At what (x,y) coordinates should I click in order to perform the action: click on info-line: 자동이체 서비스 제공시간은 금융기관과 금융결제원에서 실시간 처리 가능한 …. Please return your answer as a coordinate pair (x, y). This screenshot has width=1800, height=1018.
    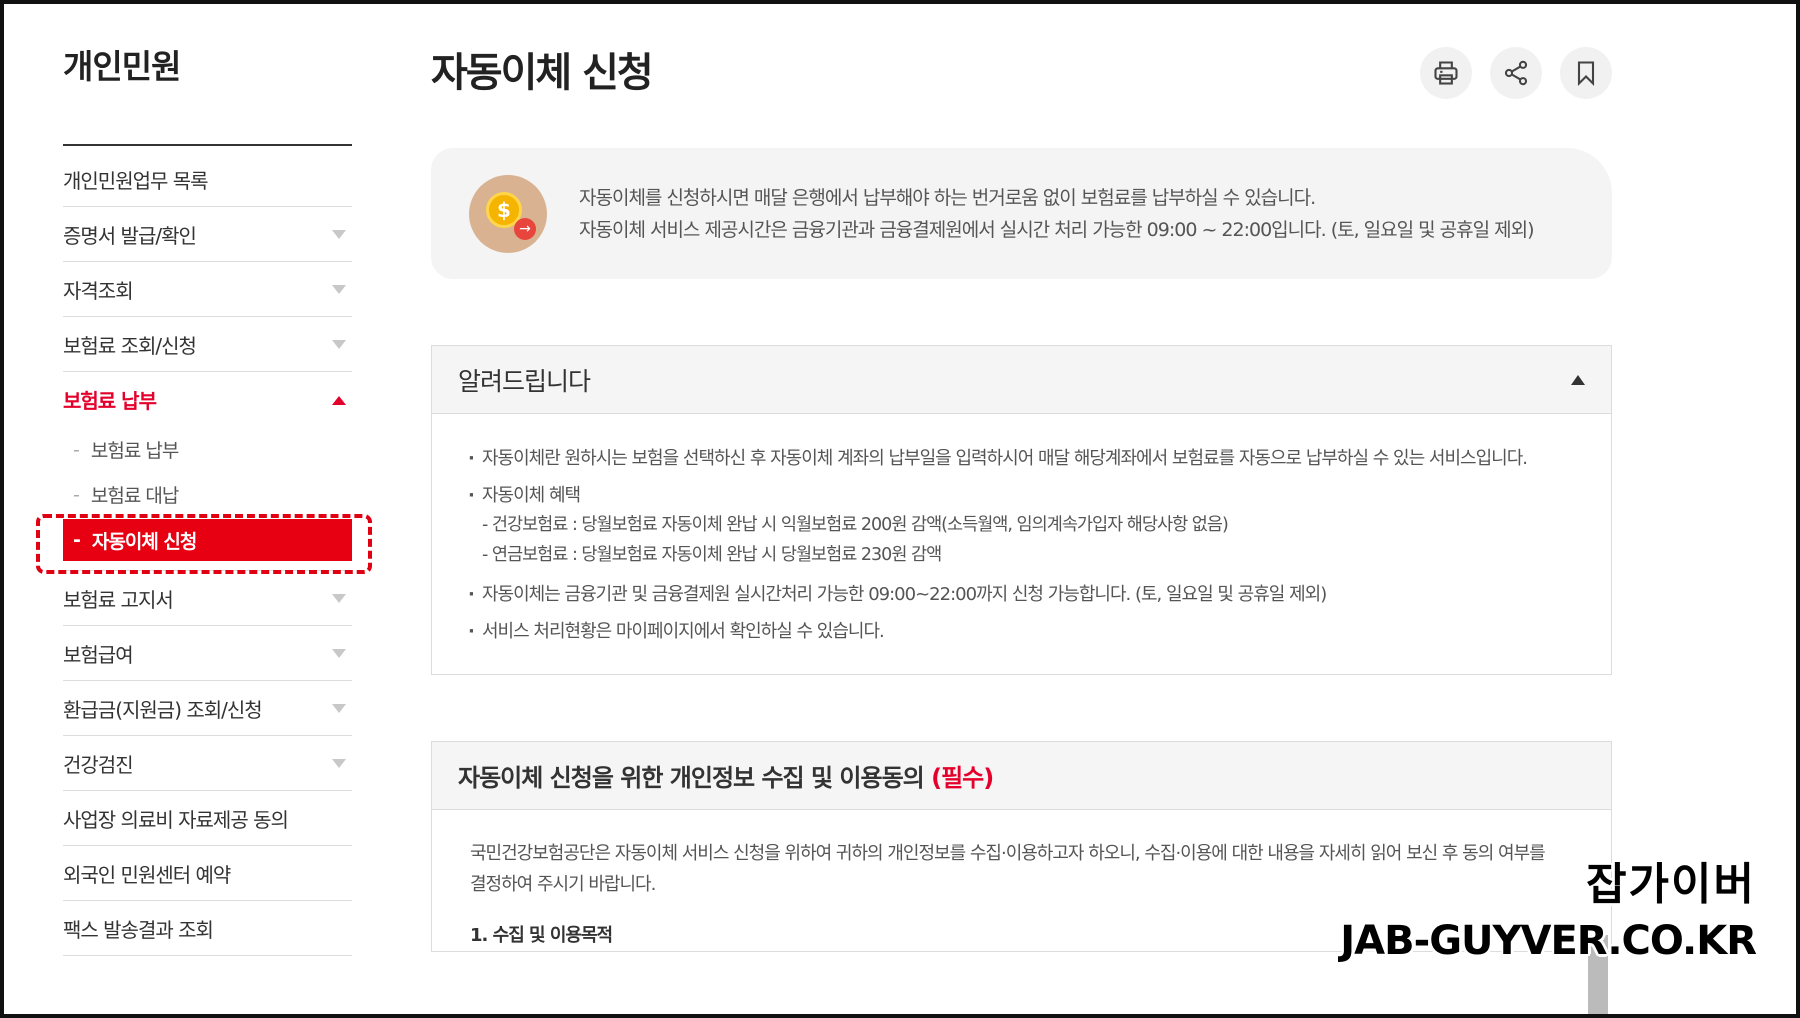
    Looking at the image, I should click on (1057, 229).